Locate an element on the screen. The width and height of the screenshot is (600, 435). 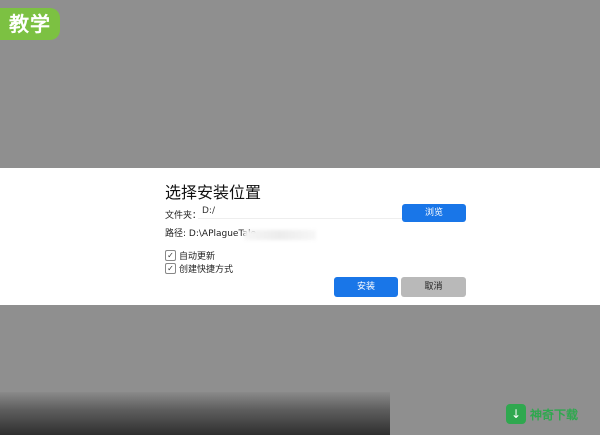
watermark-text: 神奇下载 is located at coordinates (554, 414).